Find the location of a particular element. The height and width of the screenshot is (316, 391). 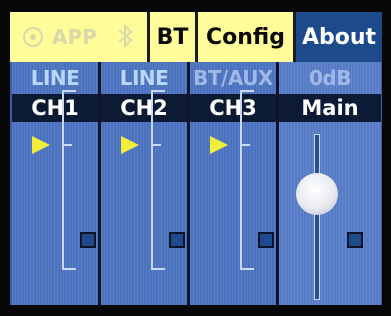

tab-bt: BT is located at coordinates (174, 37).